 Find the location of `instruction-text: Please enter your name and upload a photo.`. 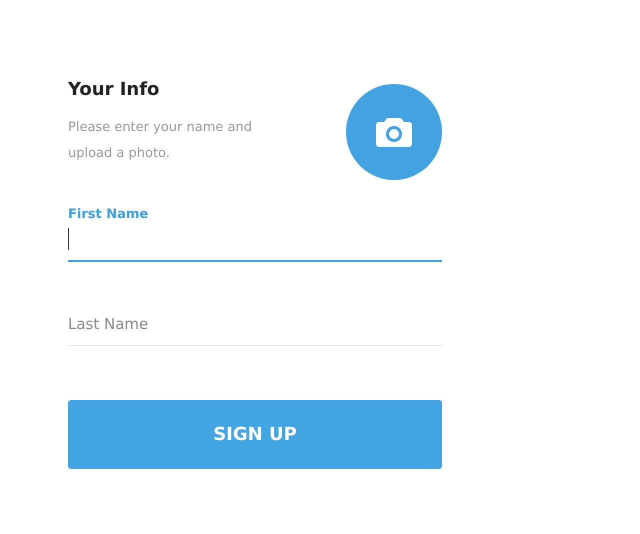

instruction-text: Please enter your name and upload a photo. is located at coordinates (160, 141).